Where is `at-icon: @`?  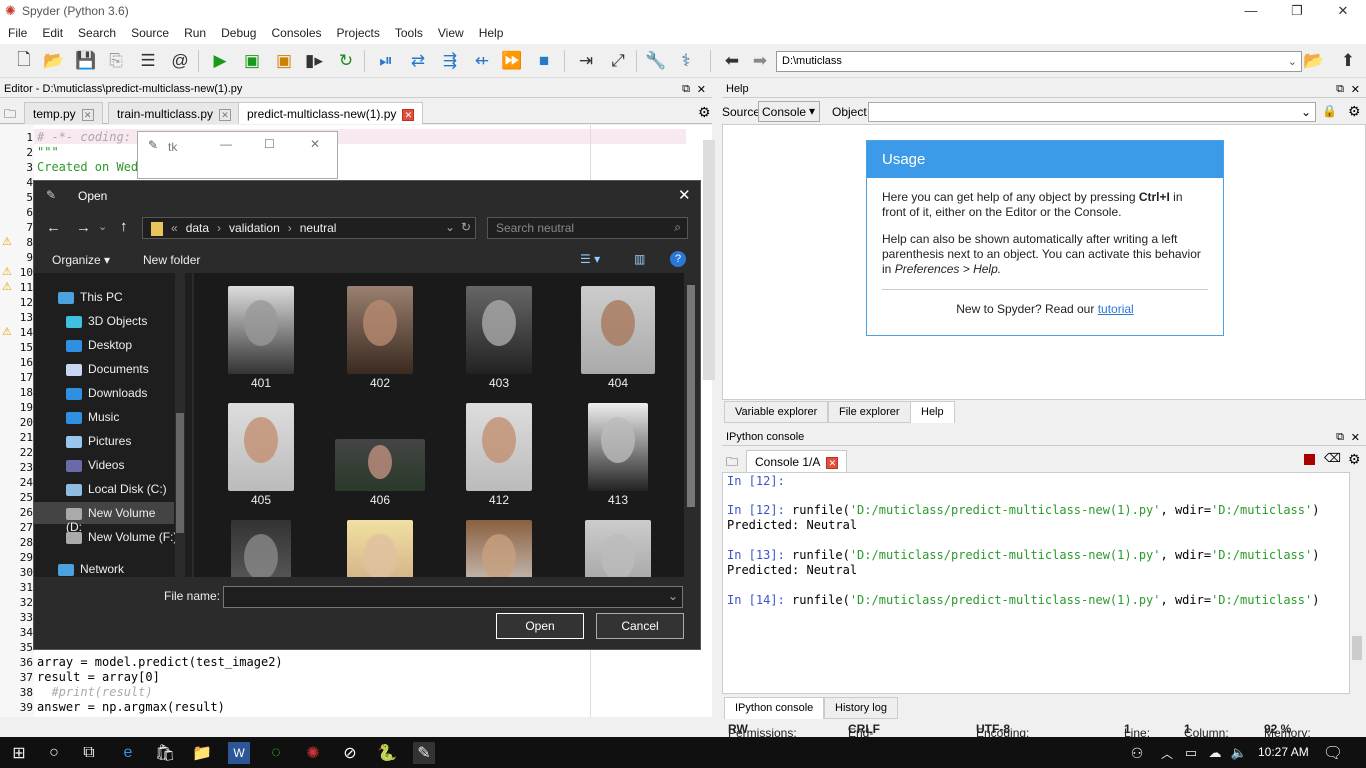 at-icon: @ is located at coordinates (180, 61).